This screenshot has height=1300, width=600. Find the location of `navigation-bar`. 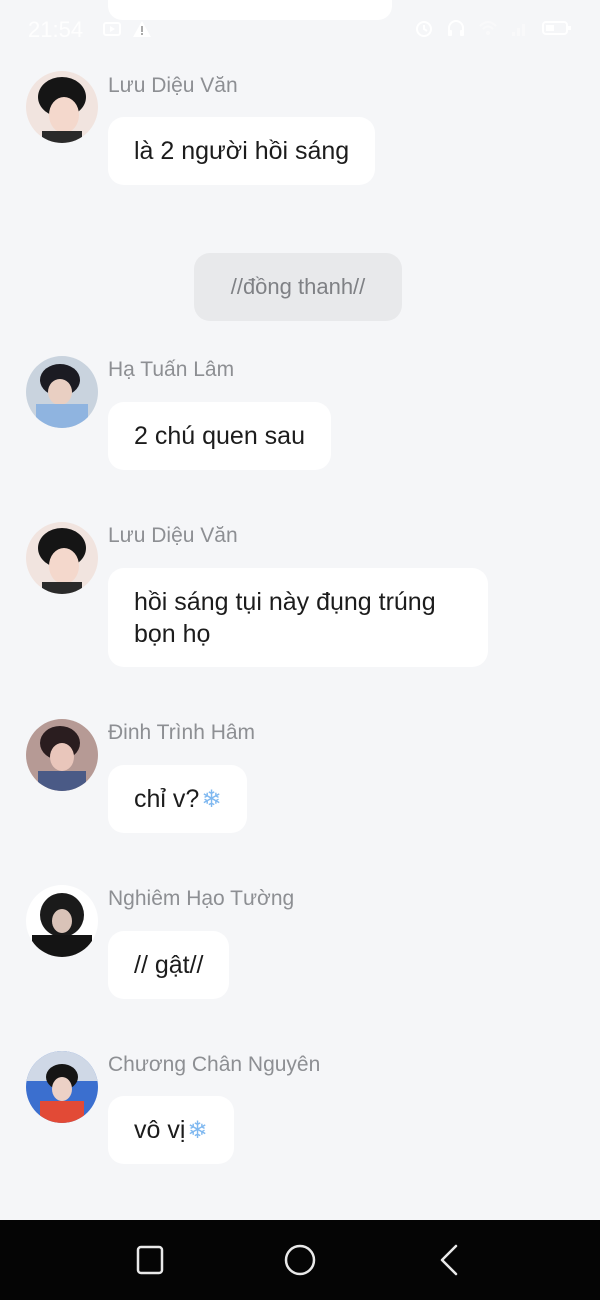

navigation-bar is located at coordinates (300, 1260).